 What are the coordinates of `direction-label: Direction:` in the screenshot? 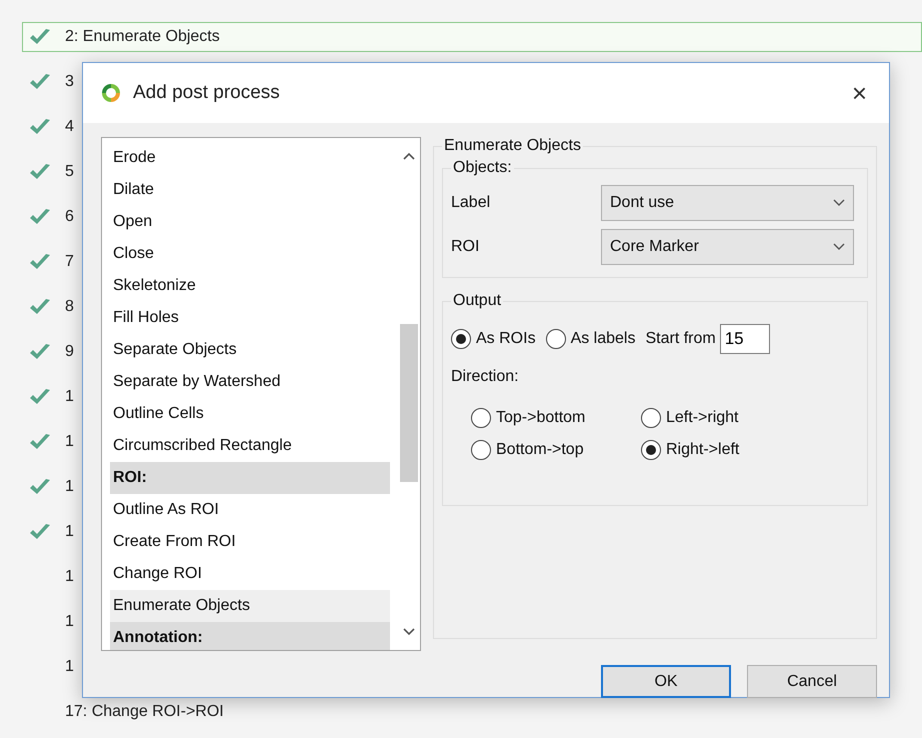 It's located at (485, 377).